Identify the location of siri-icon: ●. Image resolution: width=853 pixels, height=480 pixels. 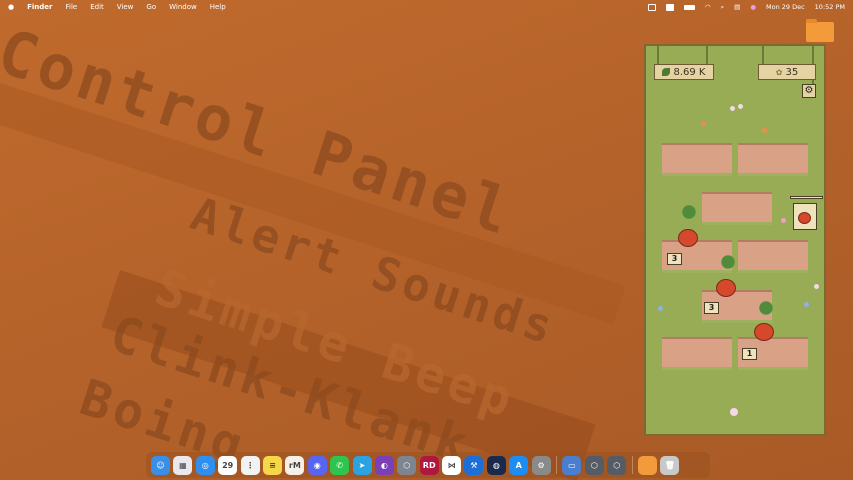
(753, 7).